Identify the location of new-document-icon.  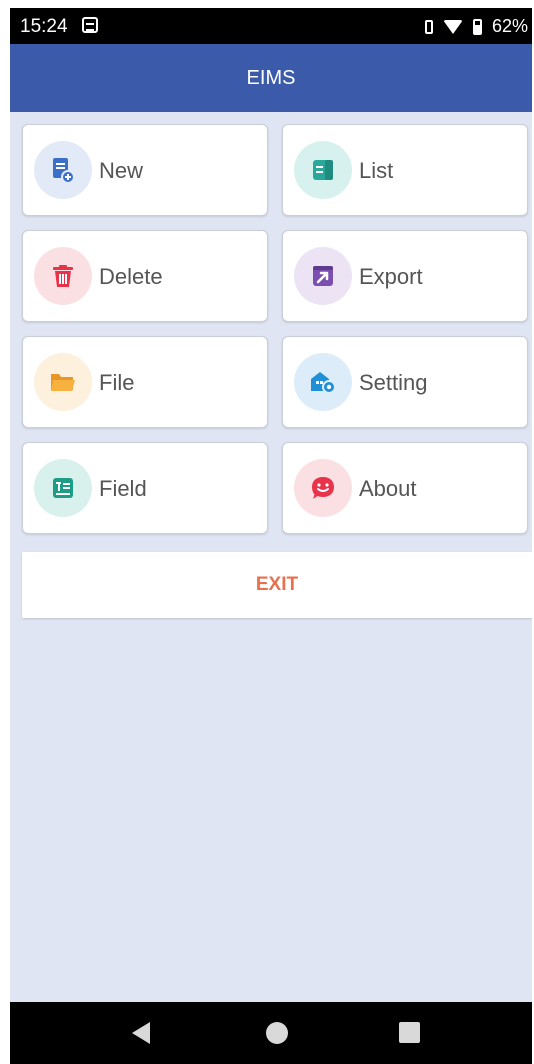
(64, 171).